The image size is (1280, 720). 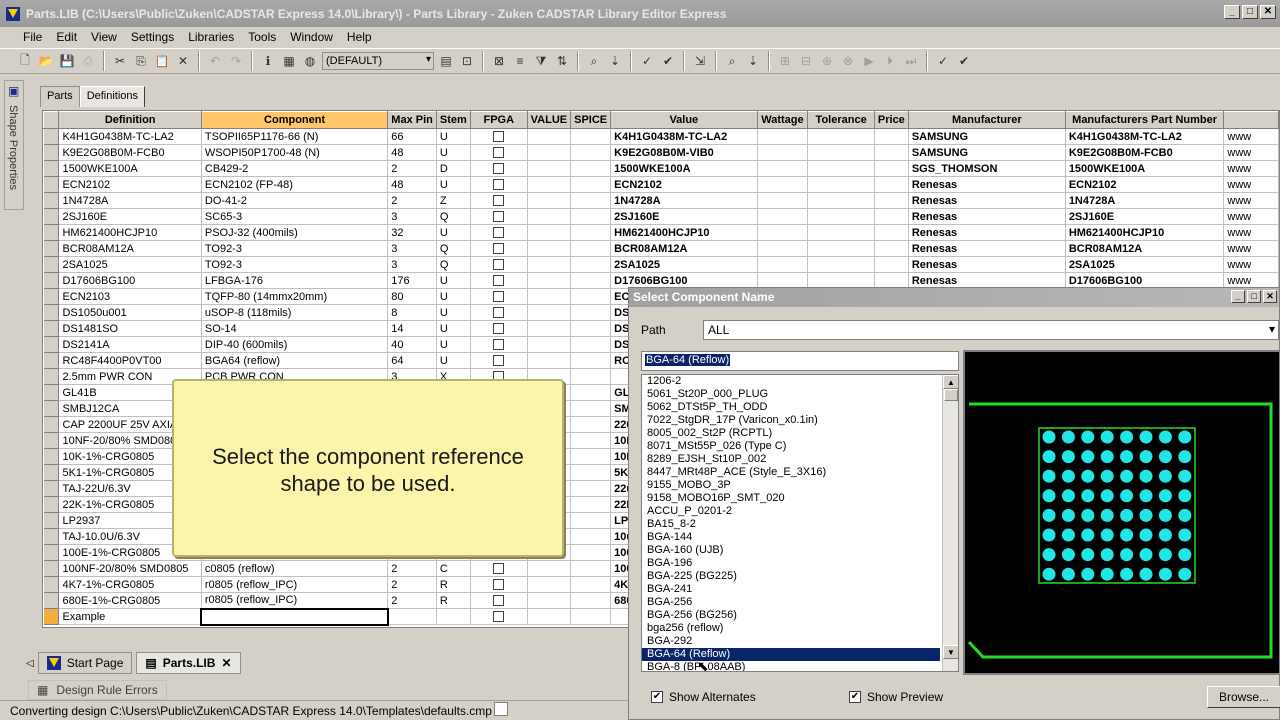 What do you see at coordinates (446, 61) in the screenshot?
I see `properties-icon: ▤` at bounding box center [446, 61].